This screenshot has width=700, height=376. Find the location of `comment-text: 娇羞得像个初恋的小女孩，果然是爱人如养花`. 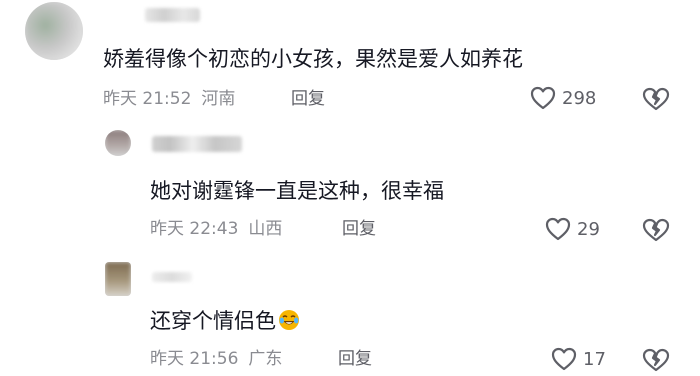

comment-text: 娇羞得像个初恋的小女孩，果然是爱人如养花 is located at coordinates (313, 59).